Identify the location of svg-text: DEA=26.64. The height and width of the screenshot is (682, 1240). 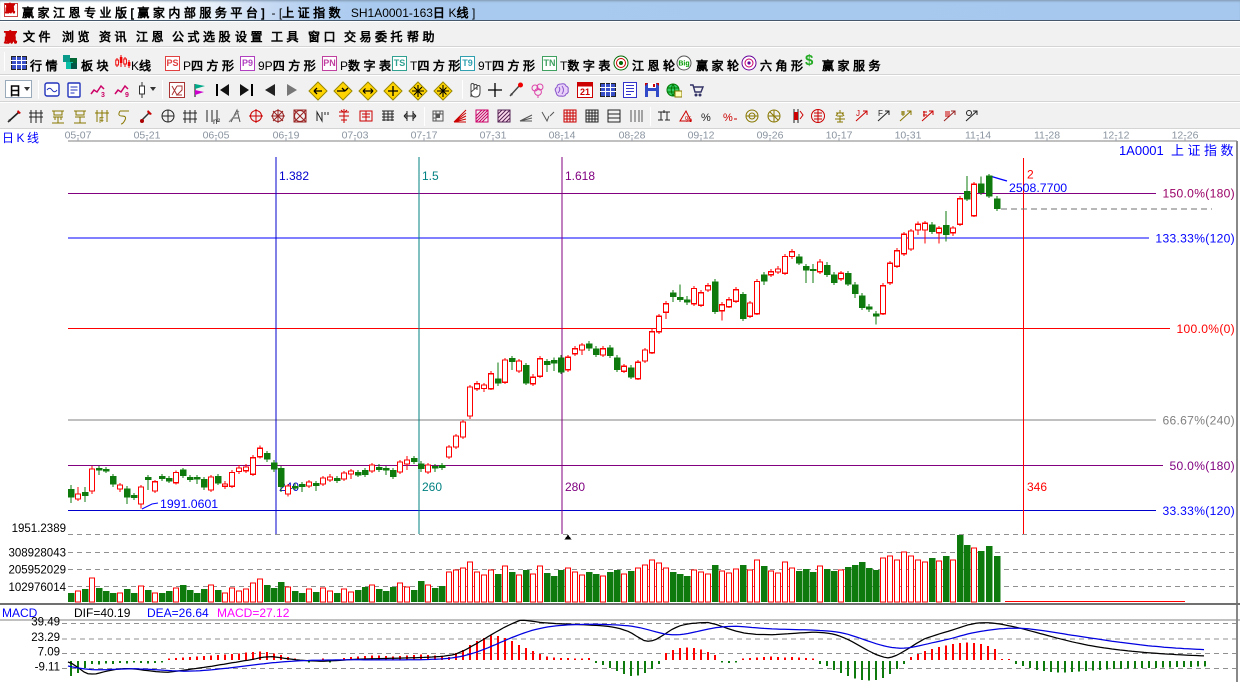
(178, 613).